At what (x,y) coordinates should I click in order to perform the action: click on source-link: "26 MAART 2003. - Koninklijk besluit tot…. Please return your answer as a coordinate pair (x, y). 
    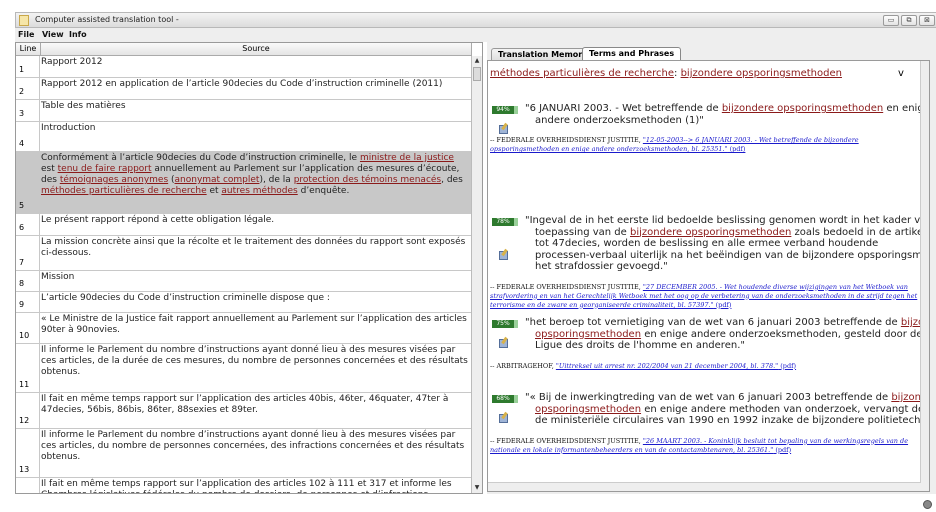
    Looking at the image, I should click on (775, 441).